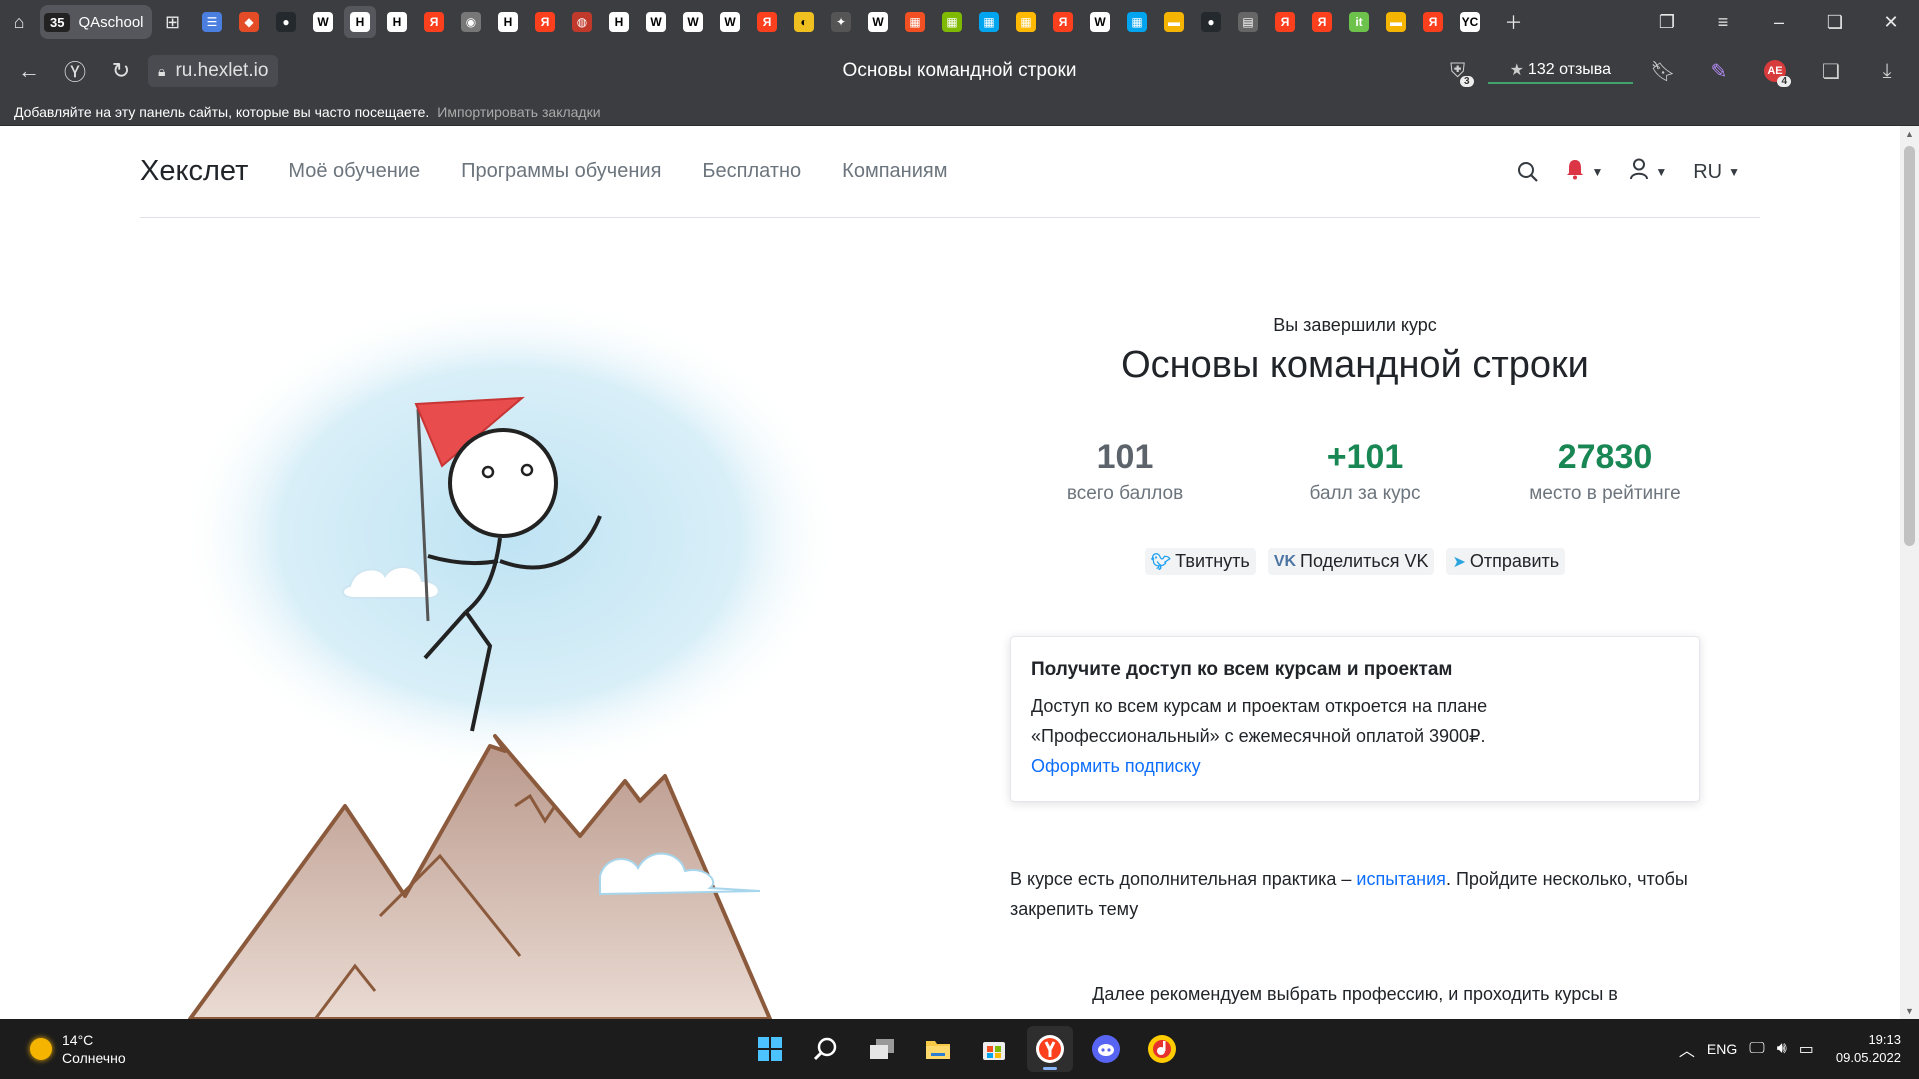 Image resolution: width=1919 pixels, height=1079 pixels. I want to click on restore-icon: ❏, so click(1835, 22).